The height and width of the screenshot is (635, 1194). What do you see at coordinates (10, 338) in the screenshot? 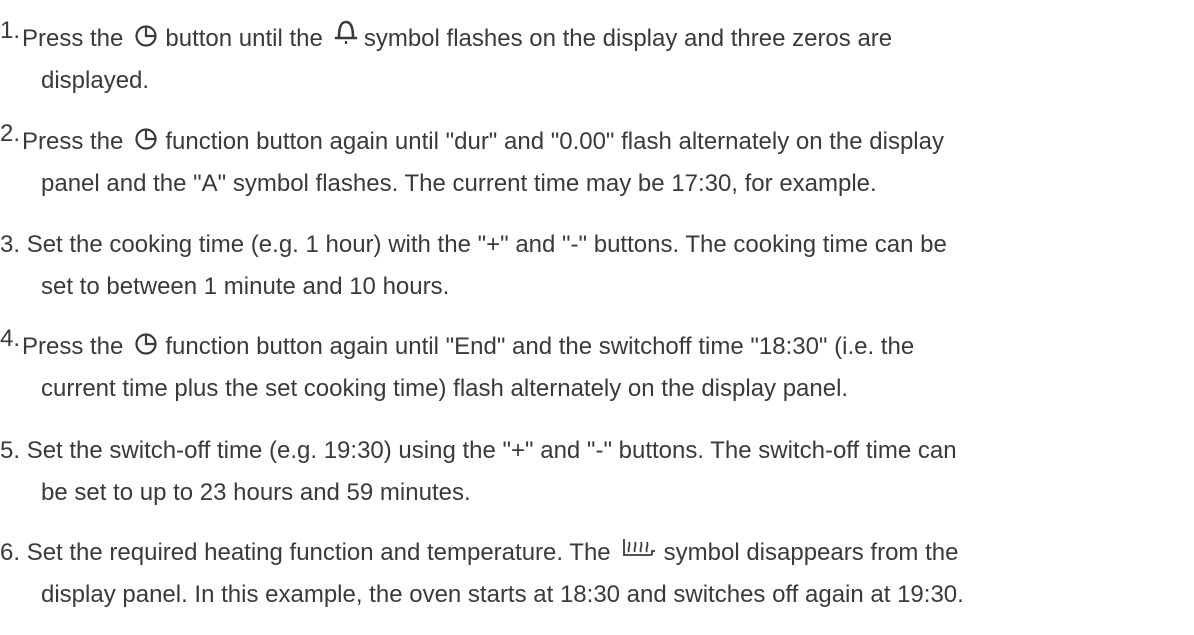
I see `step-number: 4.` at bounding box center [10, 338].